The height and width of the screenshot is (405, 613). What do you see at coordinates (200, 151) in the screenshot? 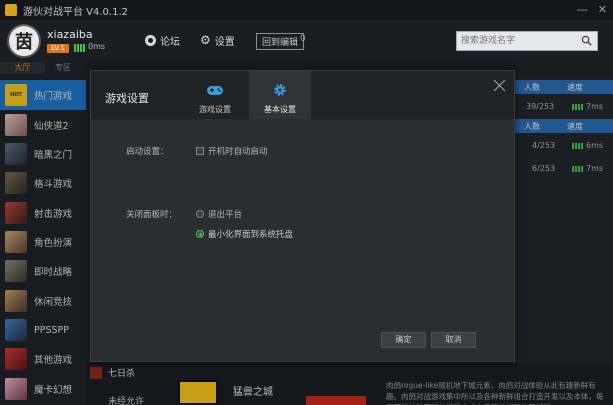
I see `checkbox-box` at bounding box center [200, 151].